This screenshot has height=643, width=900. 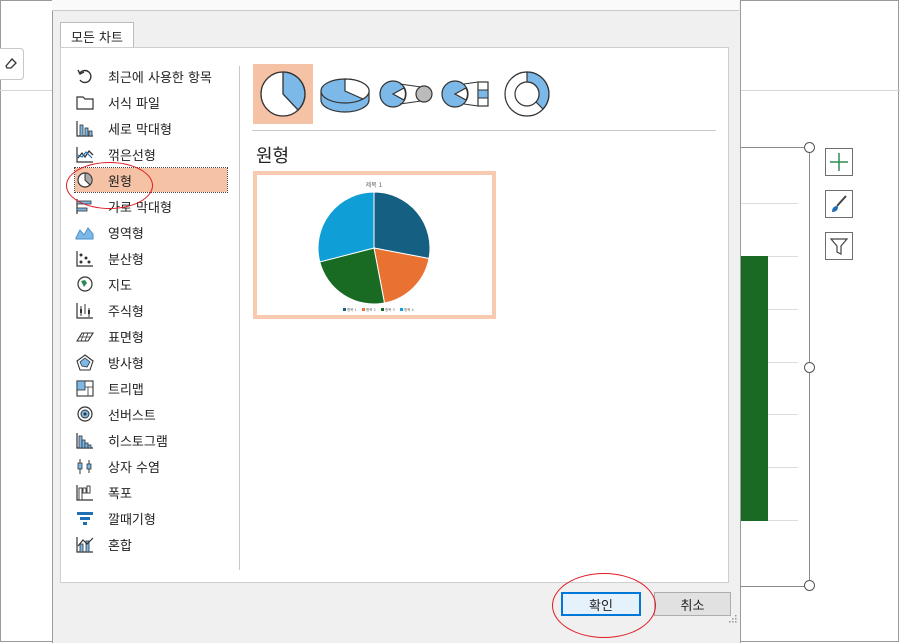 What do you see at coordinates (151, 388) in the screenshot?
I see `category-item: 트리맵` at bounding box center [151, 388].